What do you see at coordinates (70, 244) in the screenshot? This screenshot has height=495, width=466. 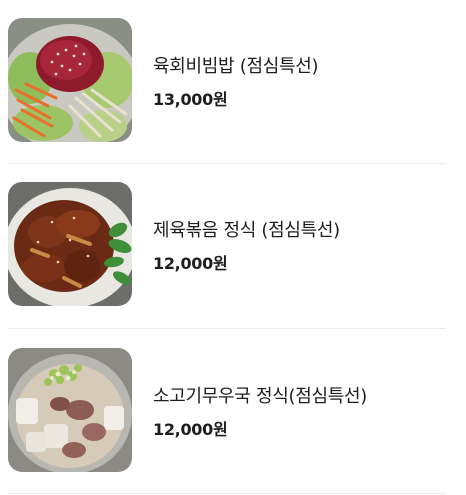 I see `jeyuk-bokkeum-photo` at bounding box center [70, 244].